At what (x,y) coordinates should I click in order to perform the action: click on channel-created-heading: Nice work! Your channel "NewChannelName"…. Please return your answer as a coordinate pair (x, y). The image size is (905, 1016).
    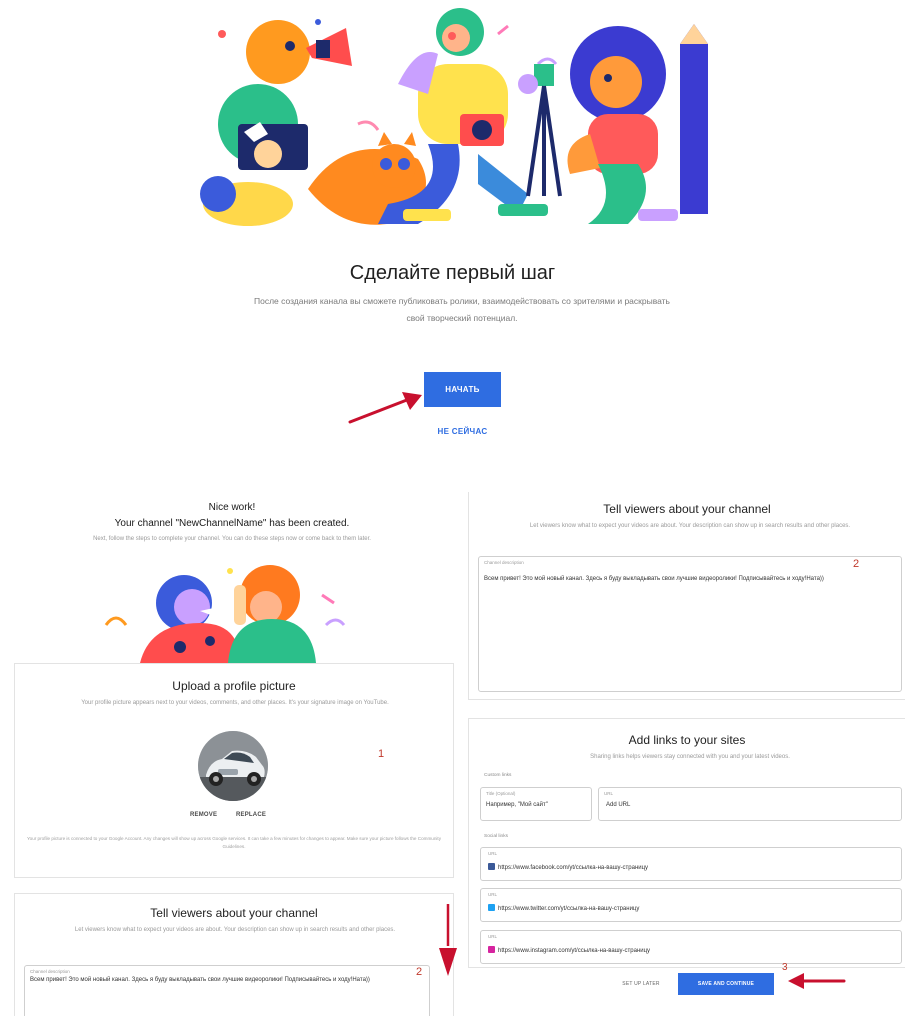
    Looking at the image, I should click on (232, 516).